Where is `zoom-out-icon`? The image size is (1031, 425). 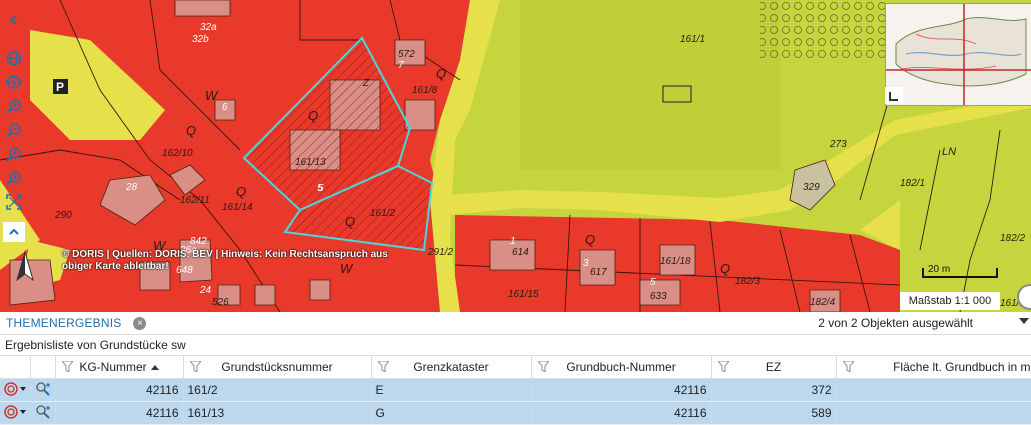
zoom-out-icon is located at coordinates (13, 130).